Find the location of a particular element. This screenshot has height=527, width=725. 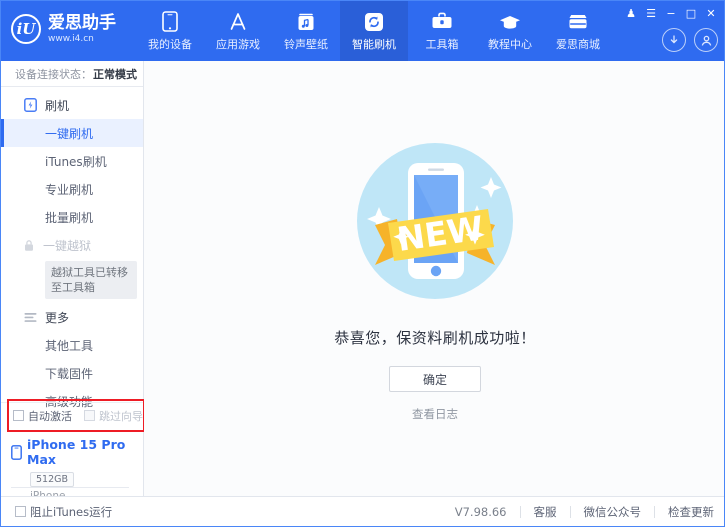

sidebar-item-one-key-jailbreak: 一键越狱 is located at coordinates (72, 245).